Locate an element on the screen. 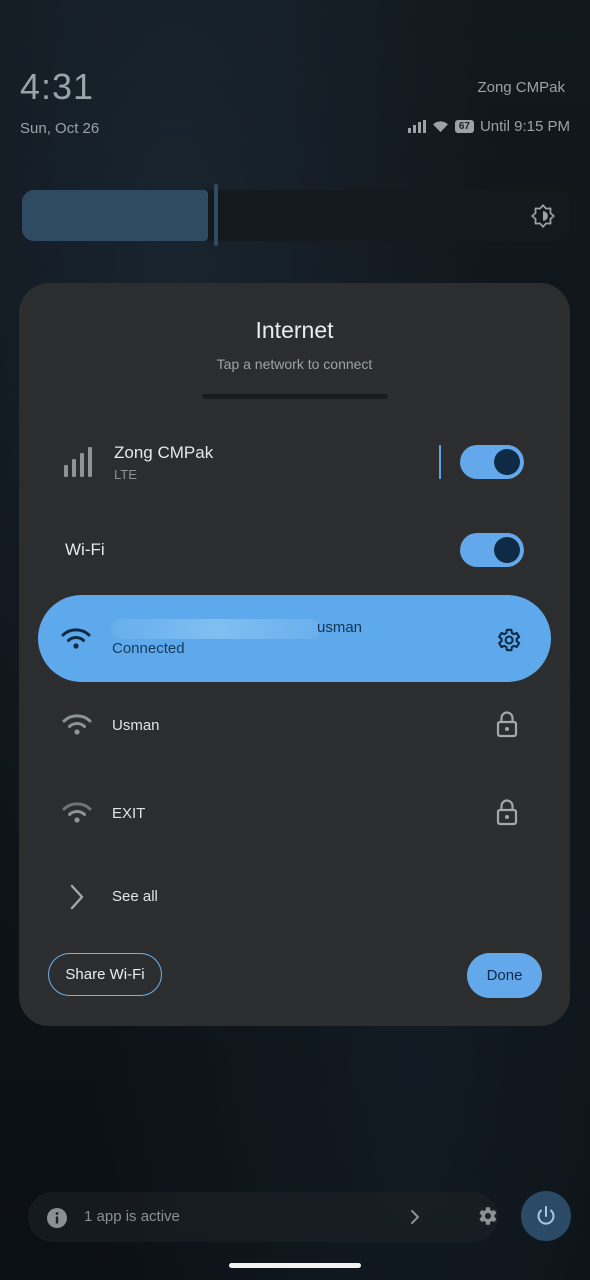 Image resolution: width=590 pixels, height=1280 pixels. divider is located at coordinates (440, 462).